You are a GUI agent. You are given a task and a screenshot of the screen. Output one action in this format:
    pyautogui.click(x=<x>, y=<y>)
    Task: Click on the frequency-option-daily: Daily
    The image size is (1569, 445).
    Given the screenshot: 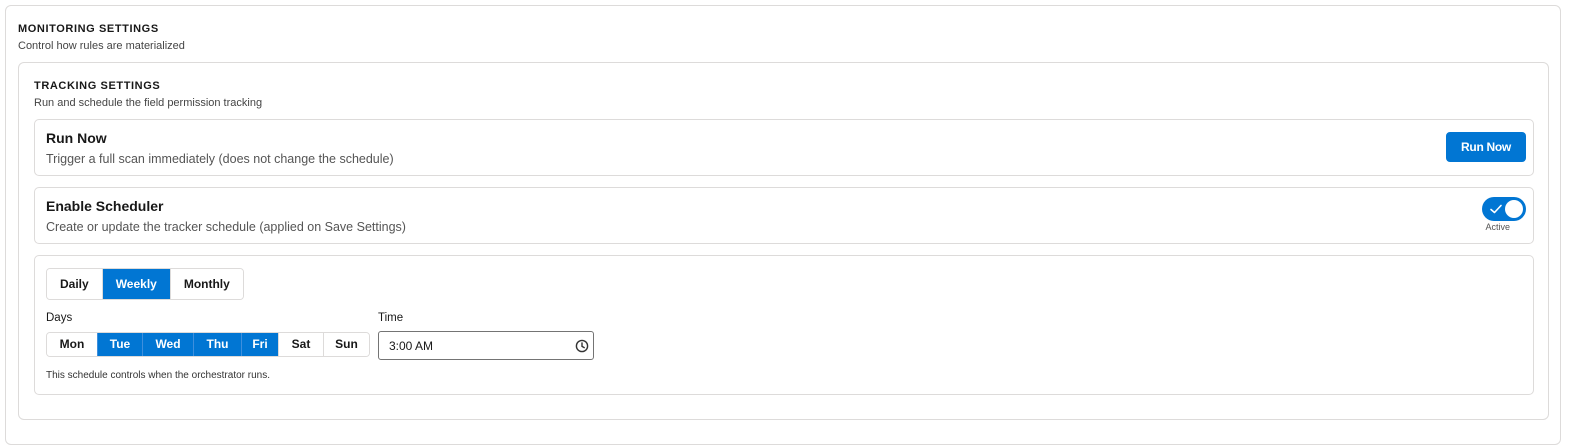 What is the action you would take?
    pyautogui.click(x=74, y=284)
    